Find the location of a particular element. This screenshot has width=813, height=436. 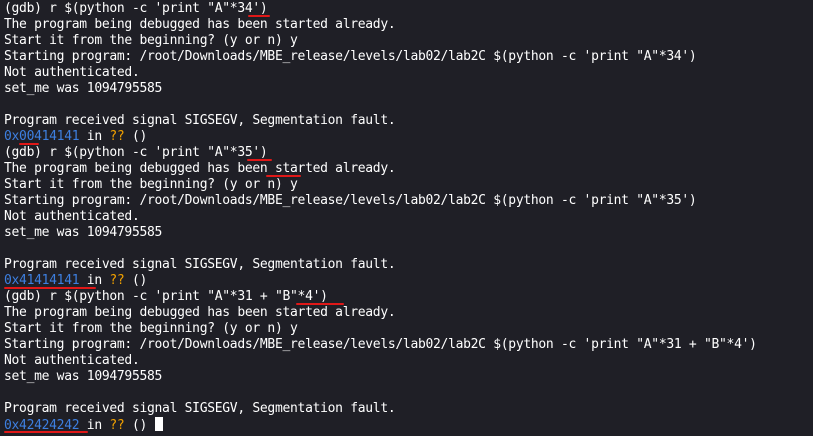

crash-frame-line: 0x42424242 in ?? () is located at coordinates (408, 425).